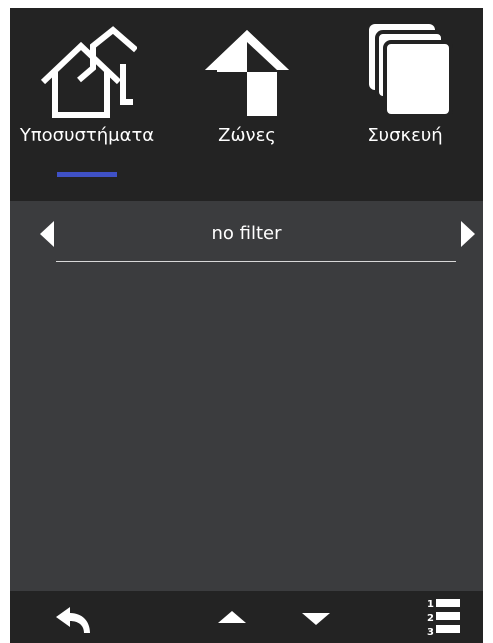  Describe the element at coordinates (87, 70) in the screenshot. I see `houses-icon` at that location.